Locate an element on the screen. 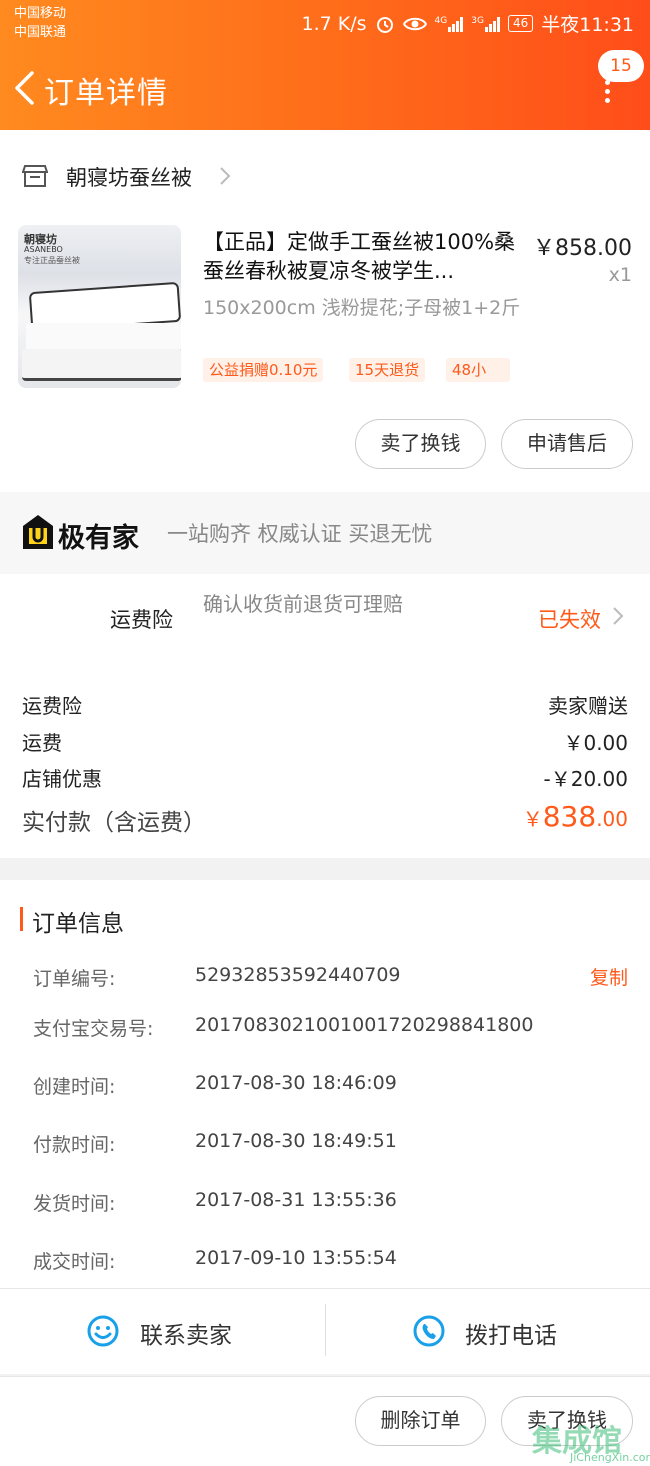  tag-ship-48h: 48小 is located at coordinates (478, 370).